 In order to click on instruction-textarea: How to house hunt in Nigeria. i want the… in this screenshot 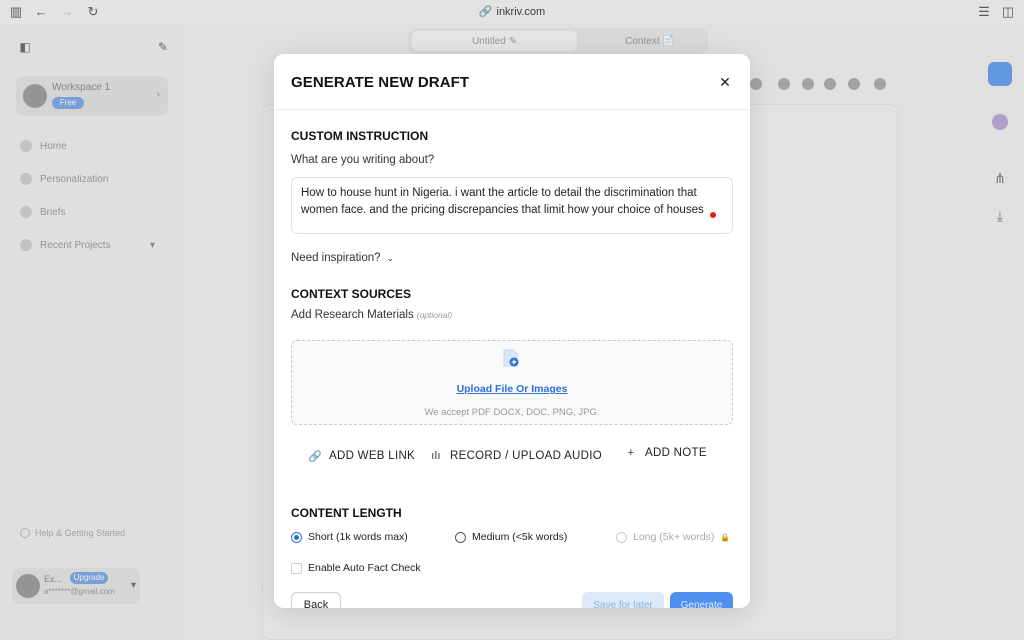, I will do `click(512, 205)`.